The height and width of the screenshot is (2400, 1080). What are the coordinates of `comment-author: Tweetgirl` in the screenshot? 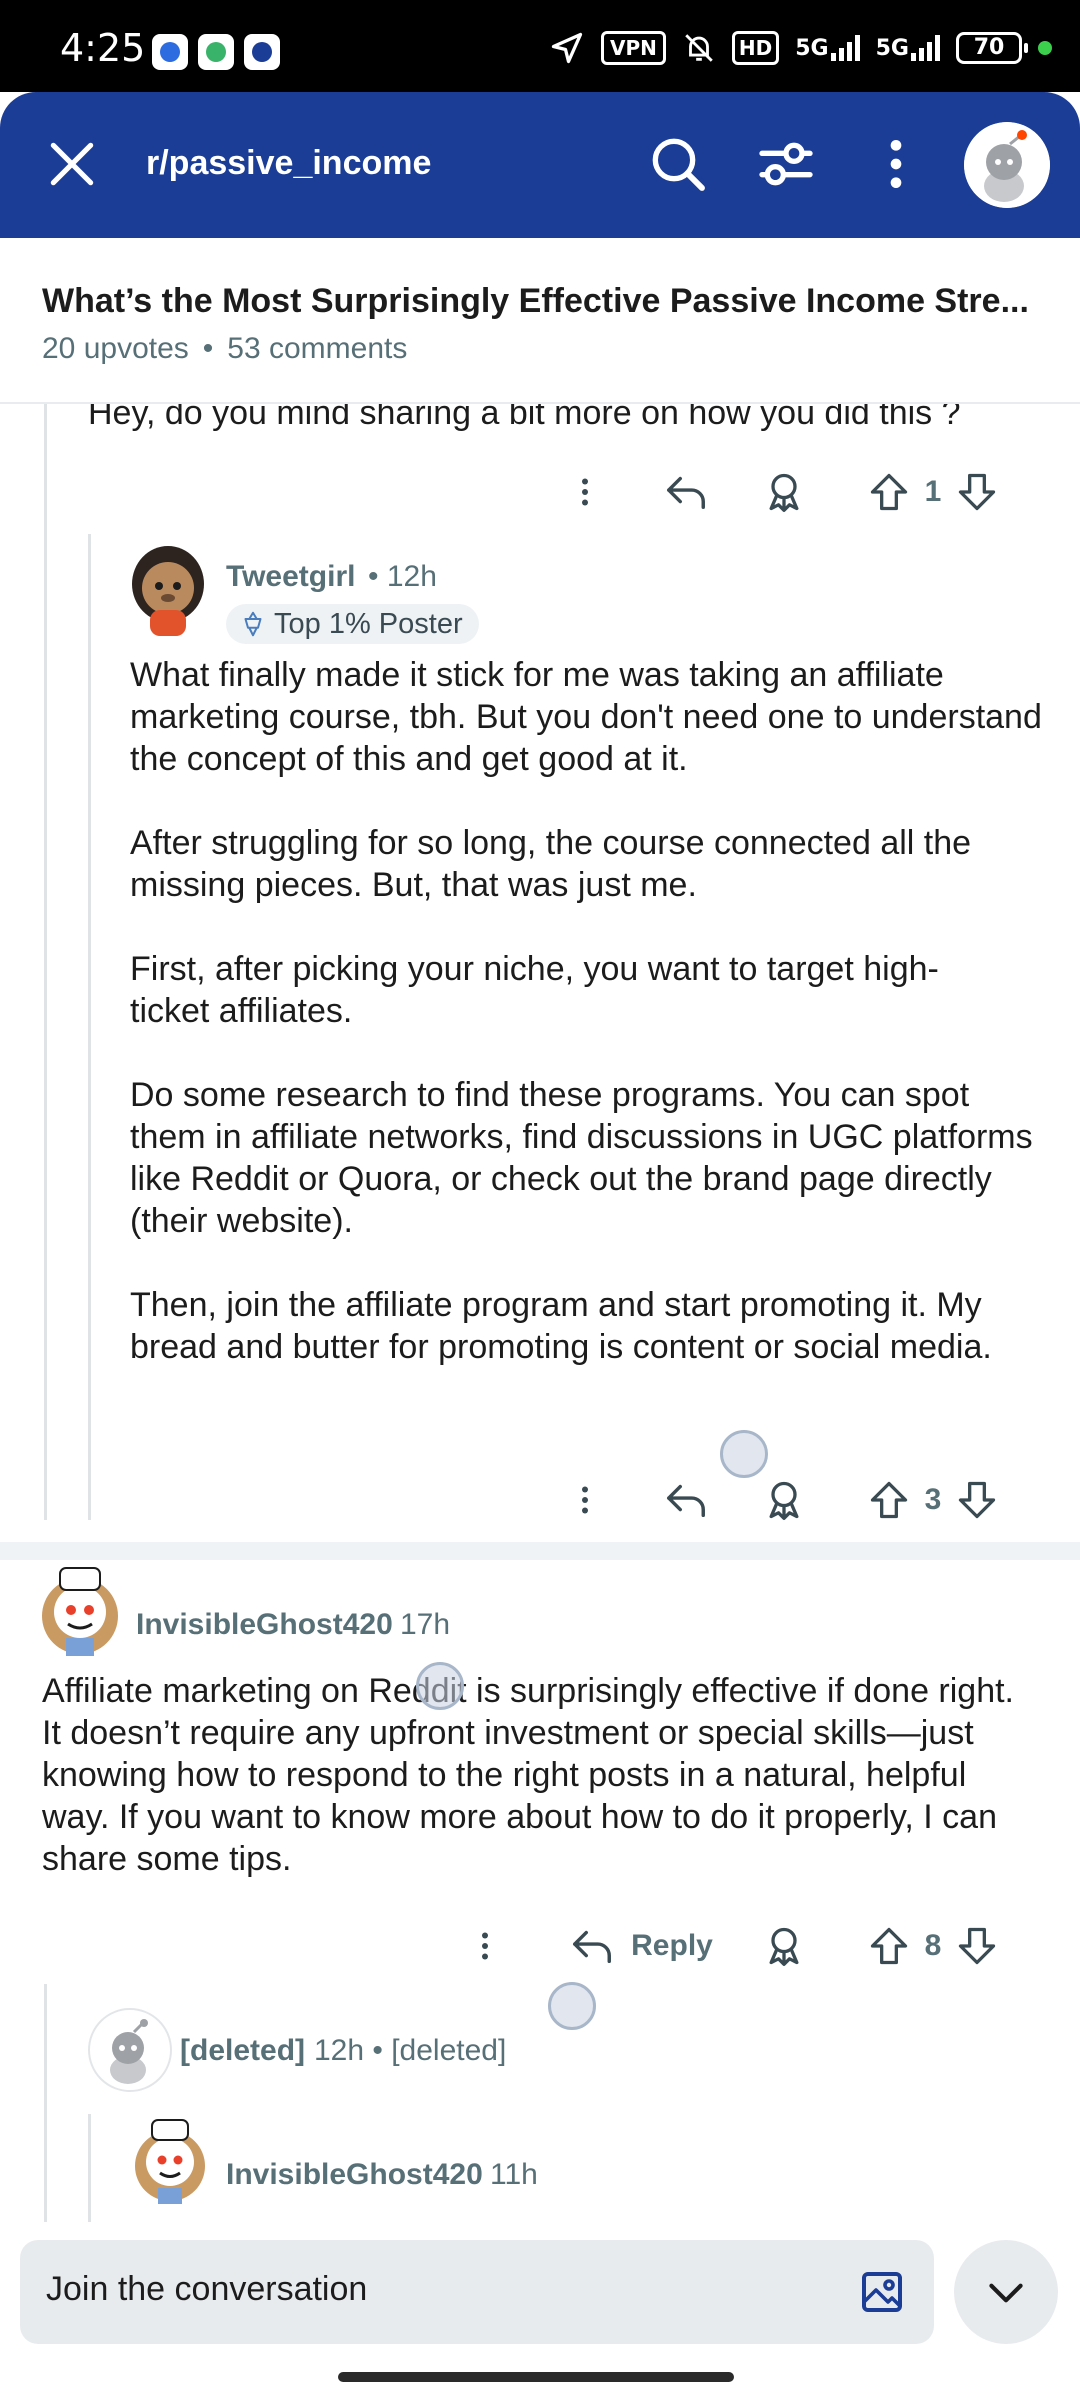 It's located at (290, 577).